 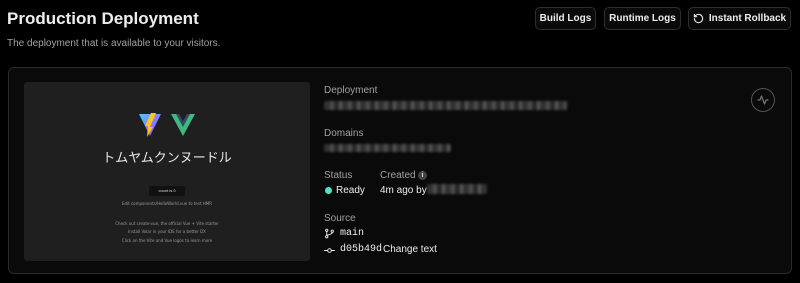 I want to click on build-logs-button: Build Logs, so click(x=565, y=18).